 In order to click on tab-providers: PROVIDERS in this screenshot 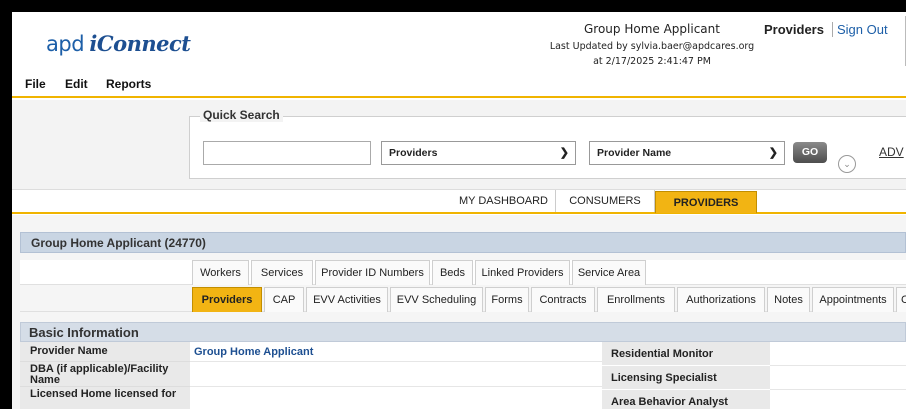, I will do `click(706, 202)`.